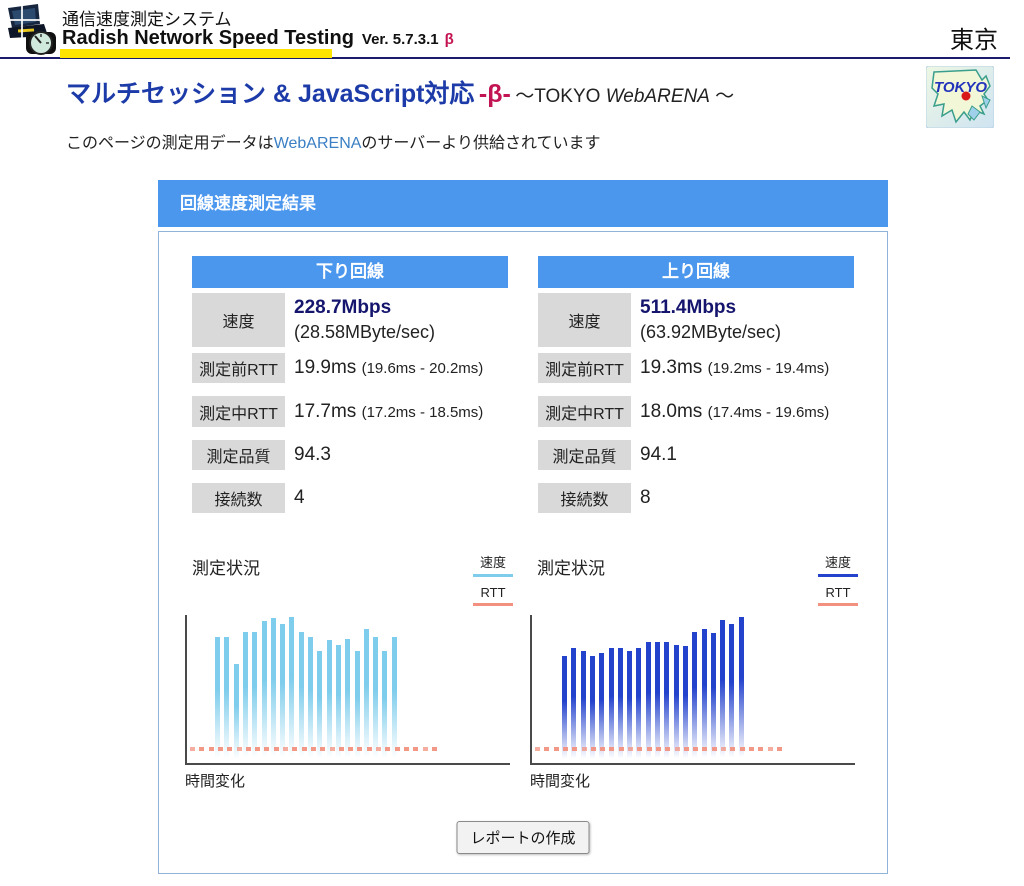 The height and width of the screenshot is (886, 1024). What do you see at coordinates (696, 498) in the screenshot?
I see `table-row: 接続数 8` at bounding box center [696, 498].